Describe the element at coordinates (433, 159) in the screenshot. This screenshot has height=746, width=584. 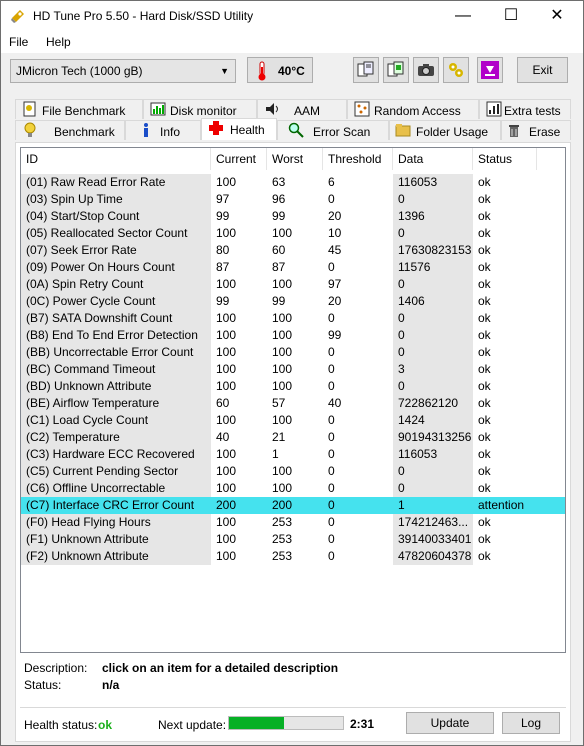
I see `column-data: Data` at that location.